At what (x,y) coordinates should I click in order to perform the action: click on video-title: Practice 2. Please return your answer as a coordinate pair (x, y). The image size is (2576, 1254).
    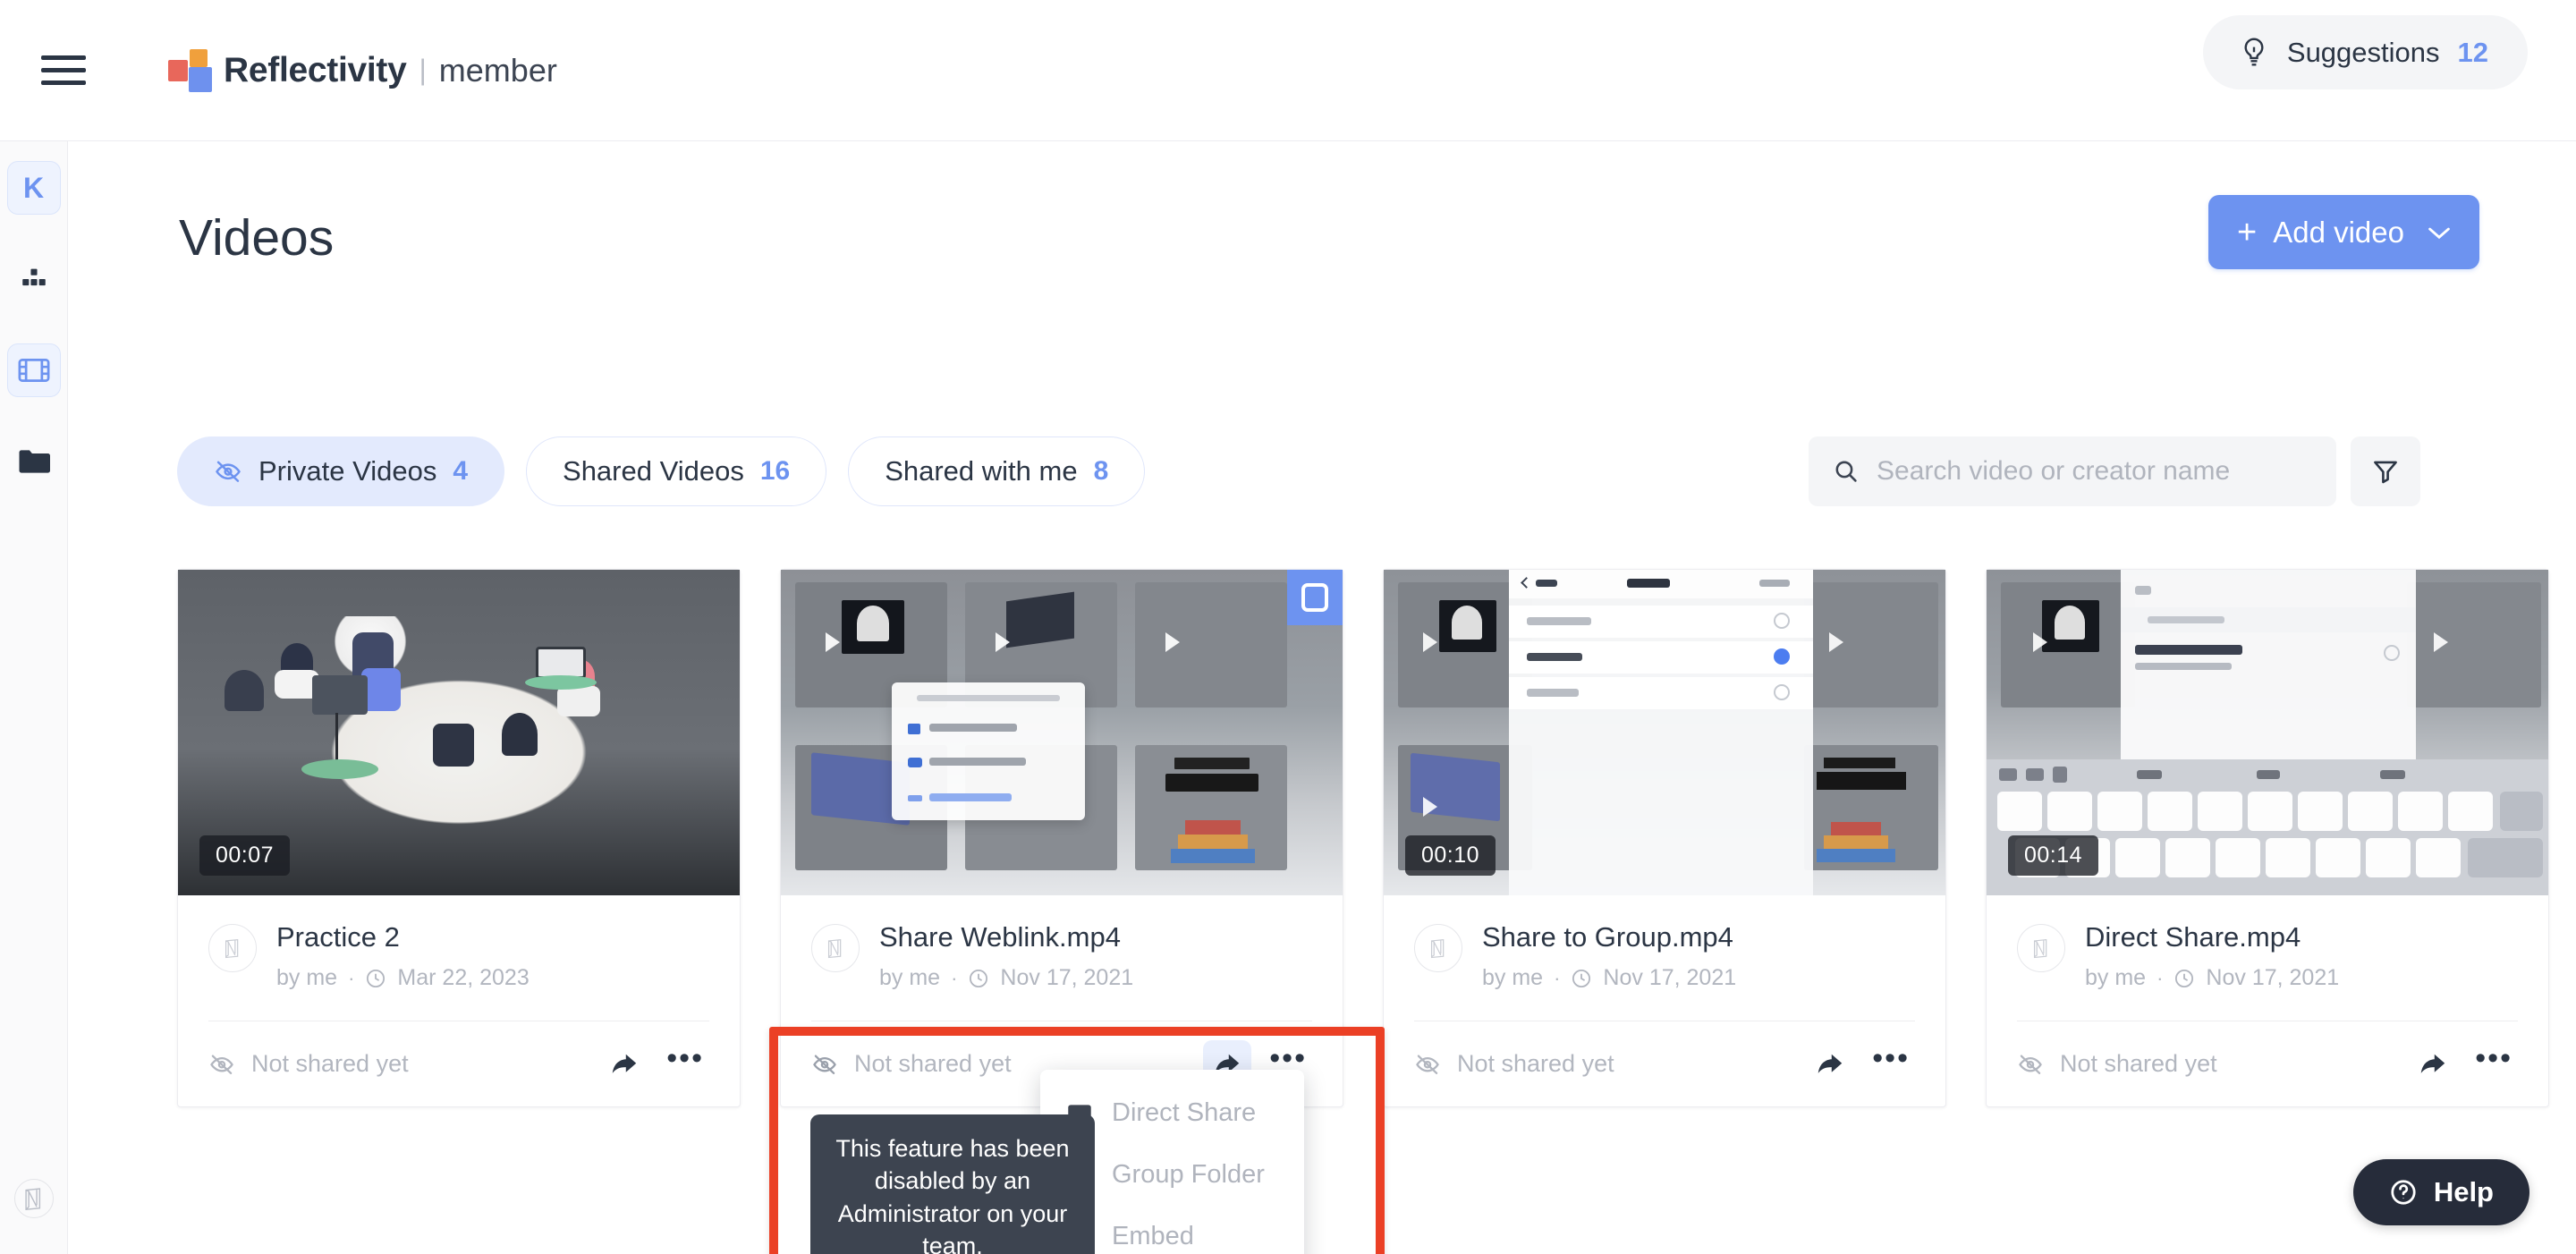
    Looking at the image, I should click on (403, 937).